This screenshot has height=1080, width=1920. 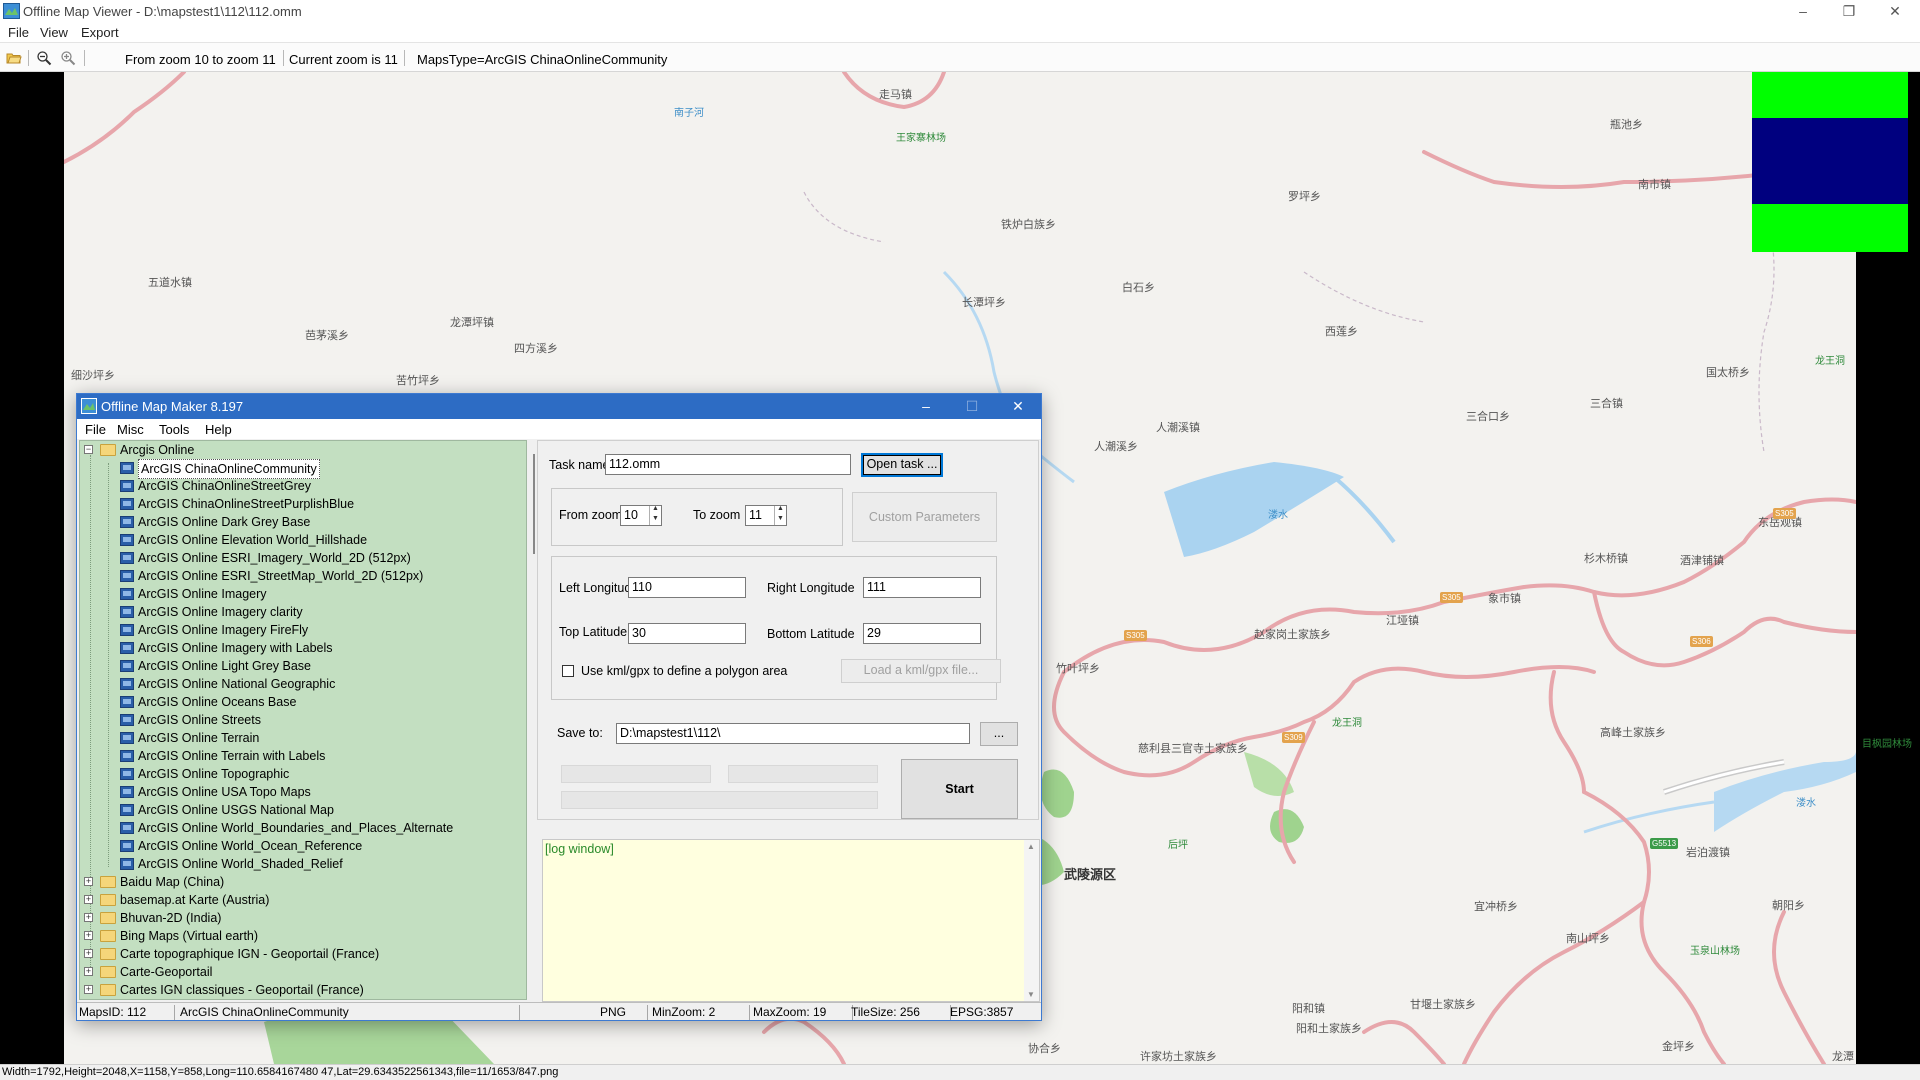 What do you see at coordinates (218, 429) in the screenshot?
I see `dialog-menu-help: Help` at bounding box center [218, 429].